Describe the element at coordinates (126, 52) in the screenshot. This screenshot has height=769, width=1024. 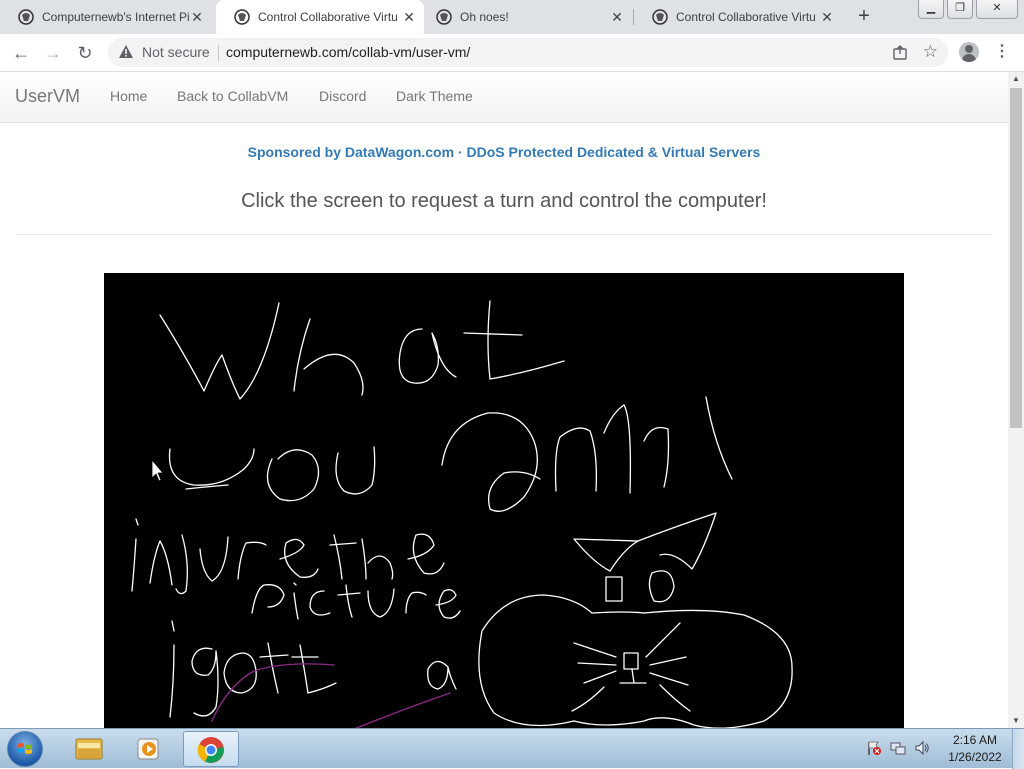
I see `warning-icon` at that location.